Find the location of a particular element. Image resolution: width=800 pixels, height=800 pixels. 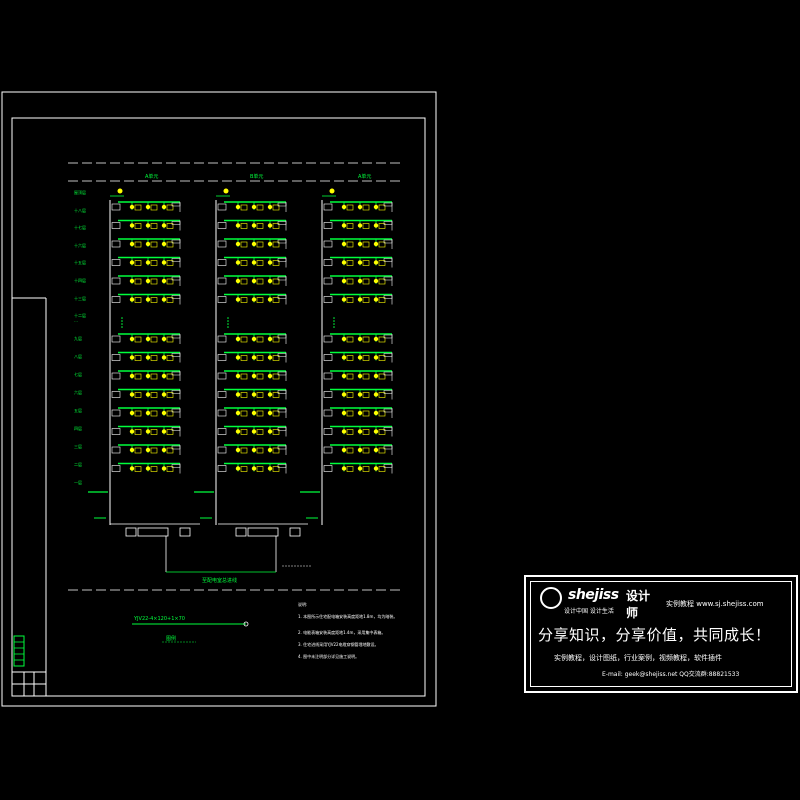

floor-label: 十六层 is located at coordinates (80, 245).